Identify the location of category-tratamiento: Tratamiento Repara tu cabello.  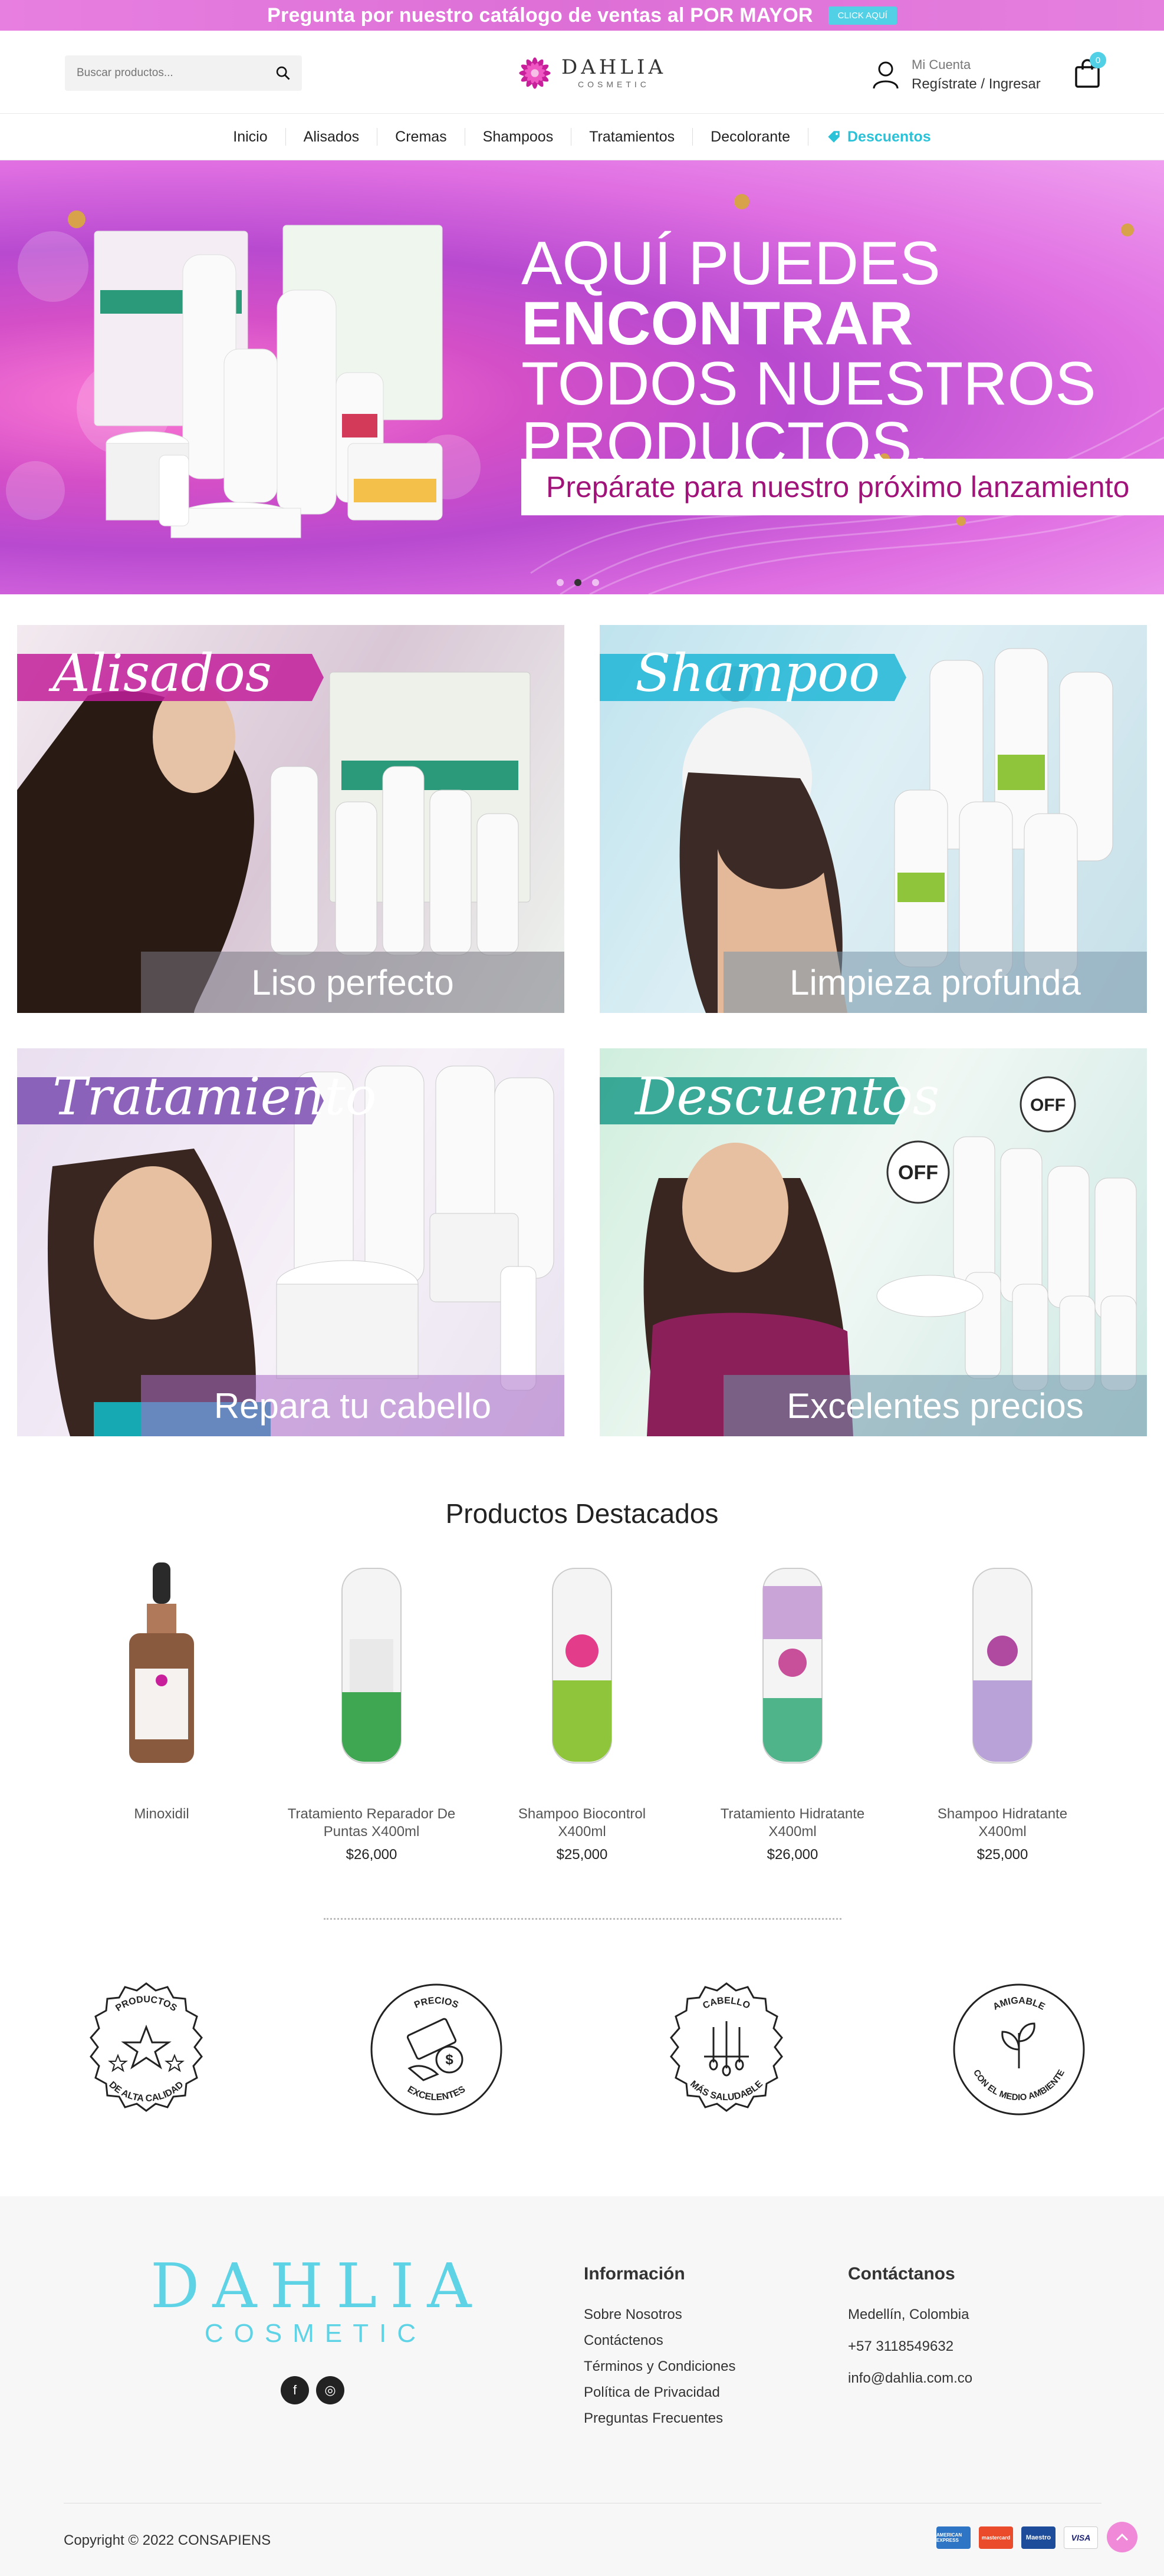
(290, 1242).